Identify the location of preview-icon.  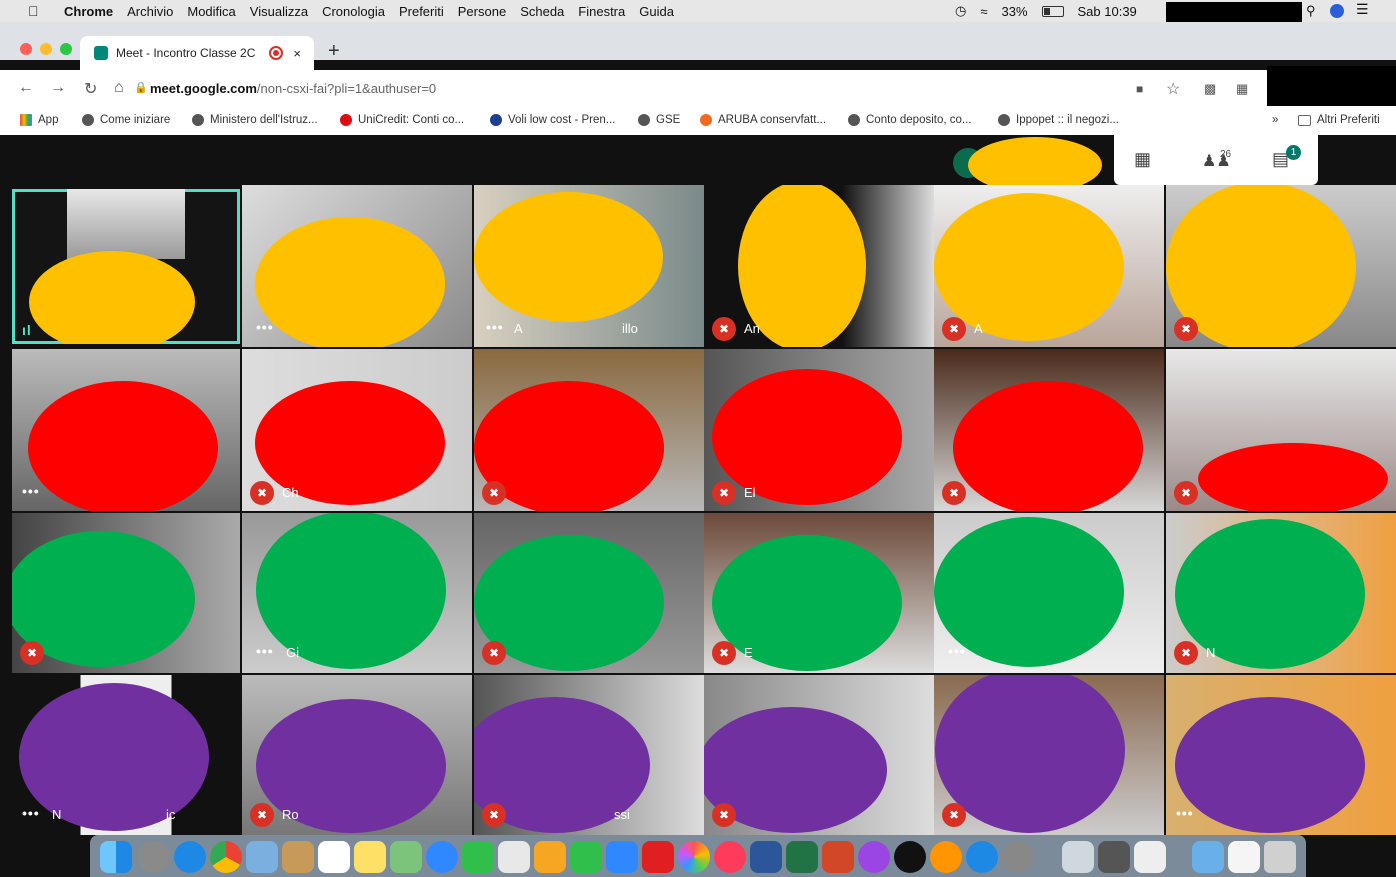
(262, 857).